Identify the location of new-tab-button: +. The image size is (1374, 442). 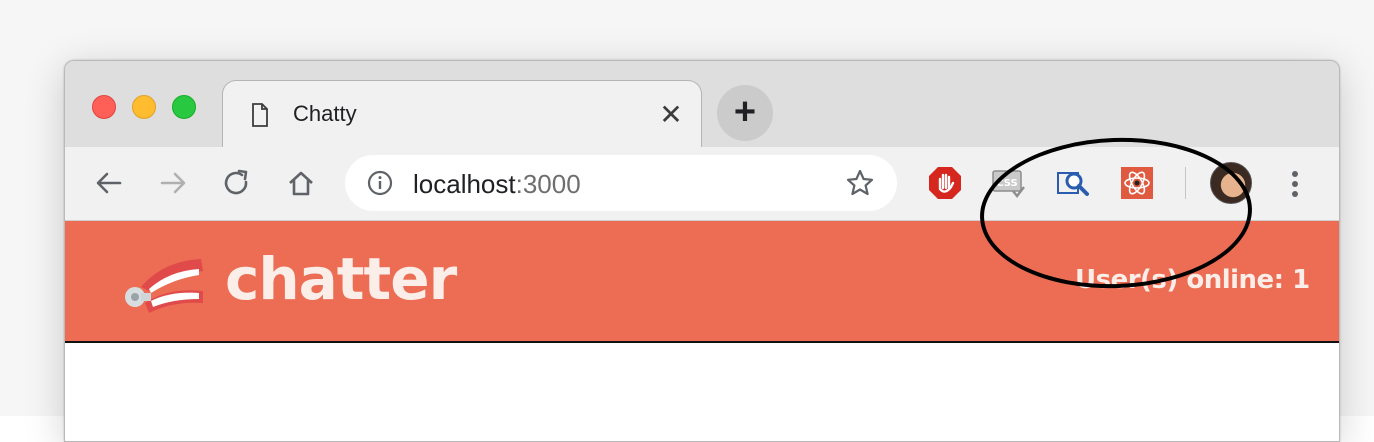
(745, 113).